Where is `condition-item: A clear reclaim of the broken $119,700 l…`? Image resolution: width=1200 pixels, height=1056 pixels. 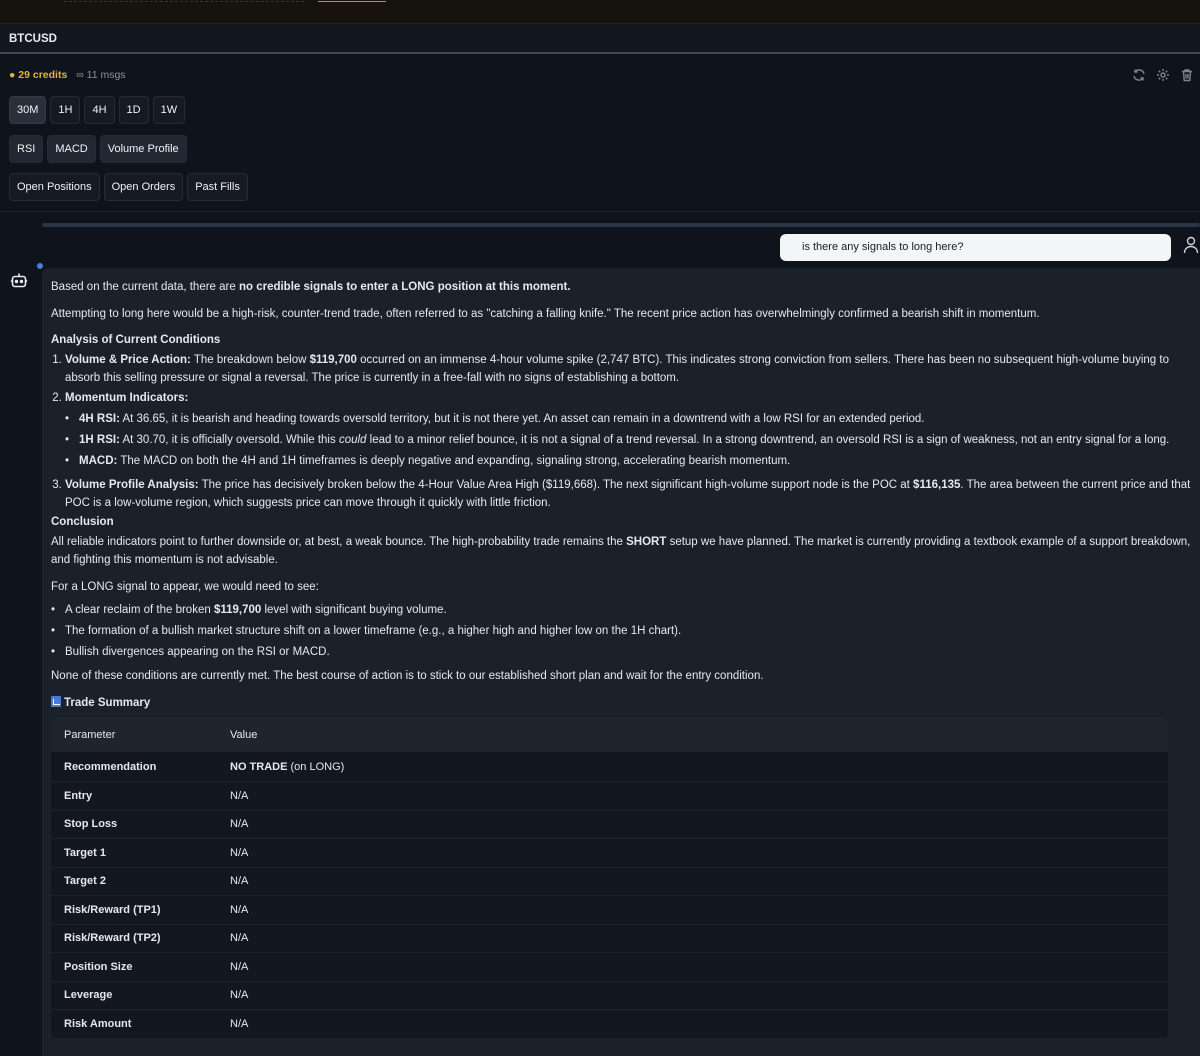
condition-item: A clear reclaim of the broken $119,700 l… is located at coordinates (621, 610).